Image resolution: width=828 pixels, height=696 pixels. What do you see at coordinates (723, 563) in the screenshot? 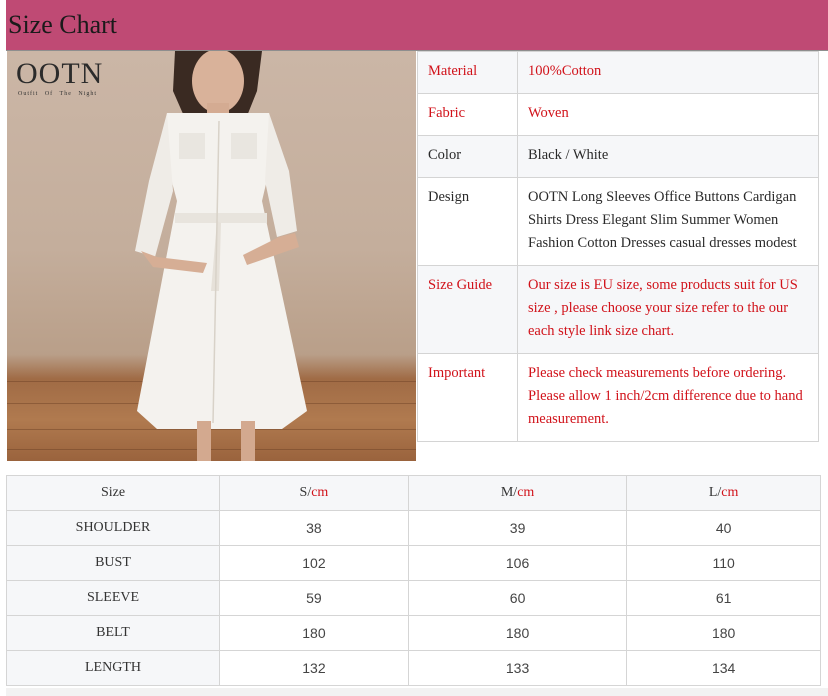
I see `table-cell: 110` at bounding box center [723, 563].